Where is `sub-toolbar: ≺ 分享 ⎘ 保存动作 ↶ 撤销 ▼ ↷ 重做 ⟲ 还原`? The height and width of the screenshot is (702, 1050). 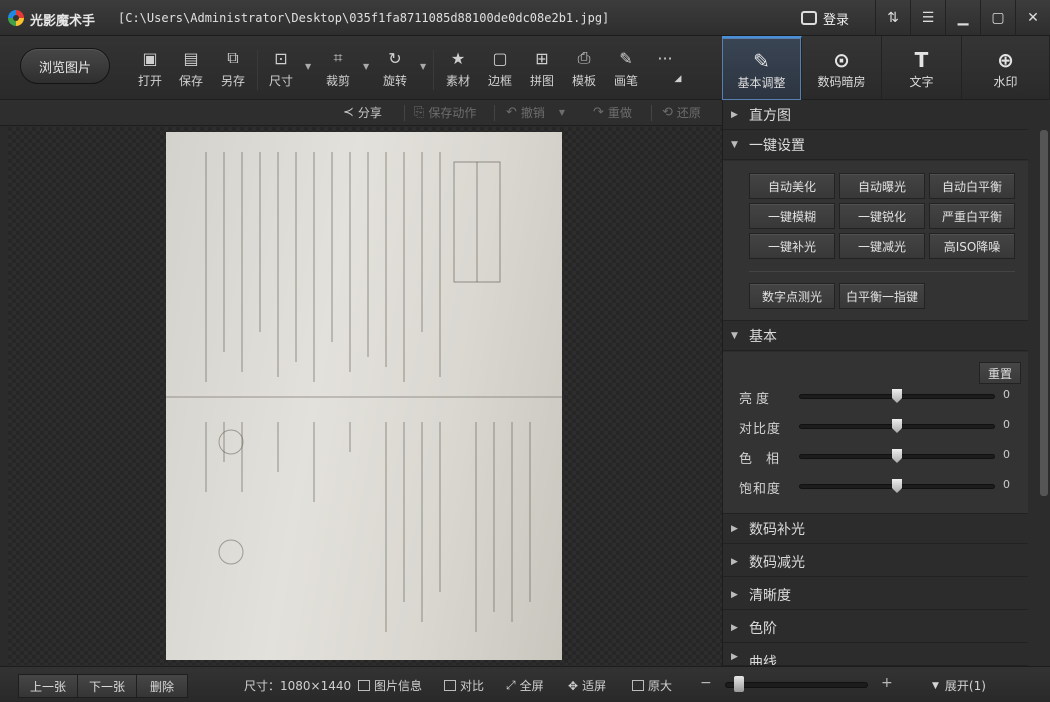 sub-toolbar: ≺ 分享 ⎘ 保存动作 ↶ 撤销 ▼ ↷ 重做 ⟲ 还原 is located at coordinates (361, 113).